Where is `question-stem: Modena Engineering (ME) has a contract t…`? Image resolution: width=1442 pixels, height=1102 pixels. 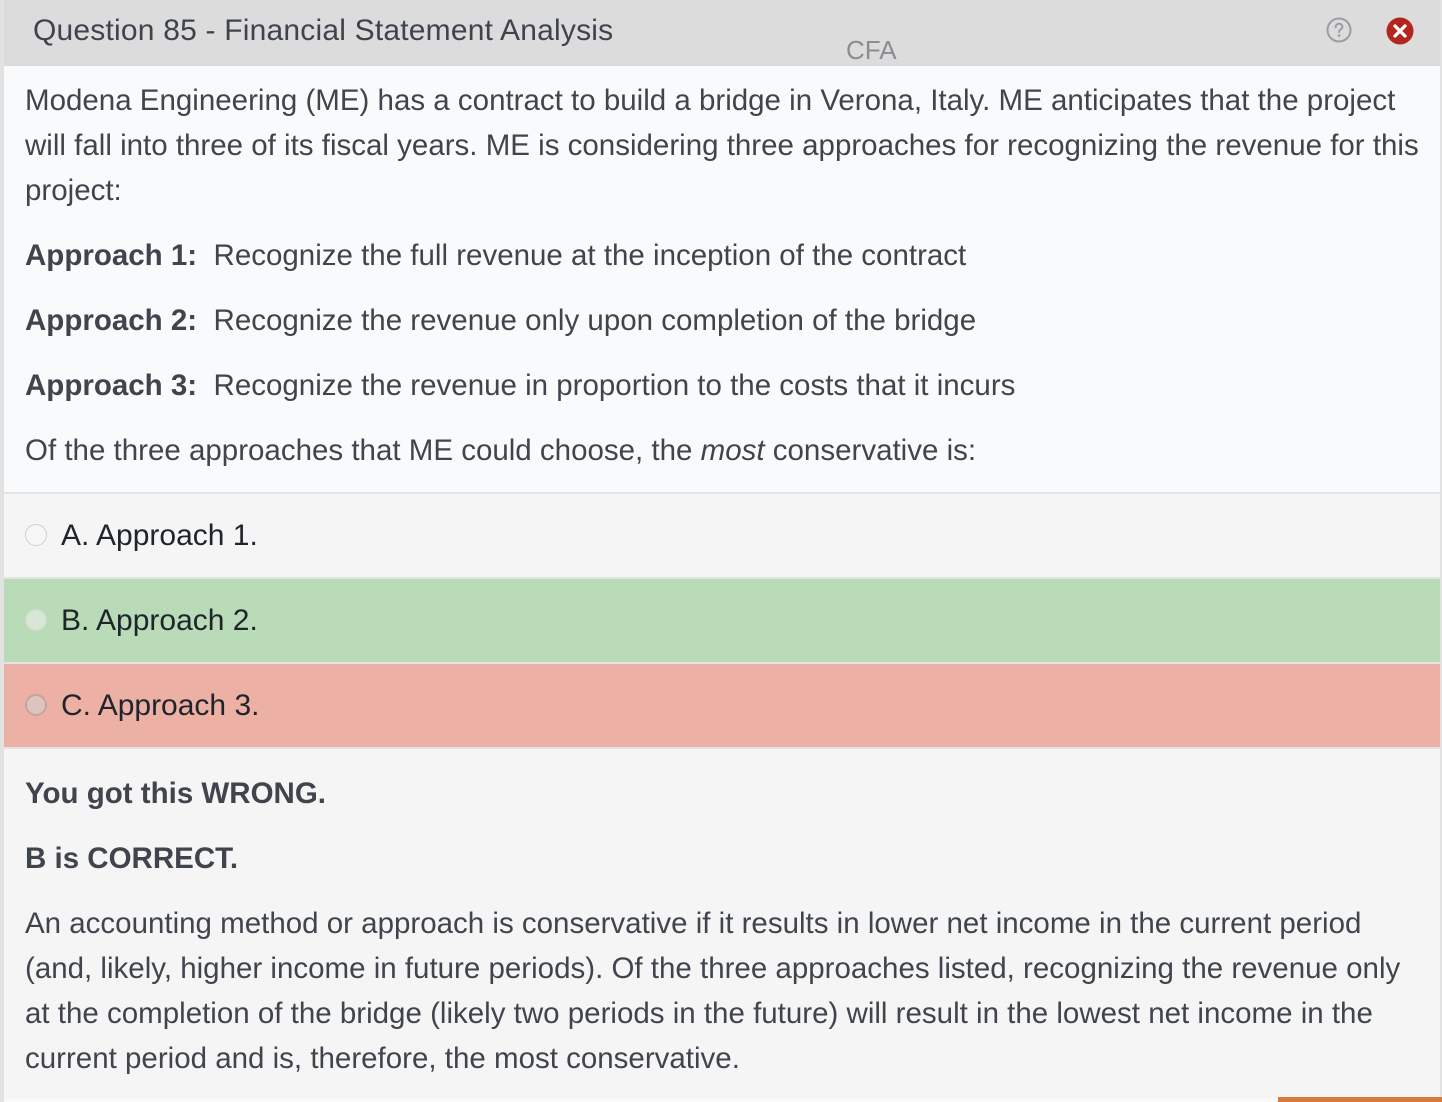 question-stem: Modena Engineering (ME) has a contract t… is located at coordinates (722, 145).